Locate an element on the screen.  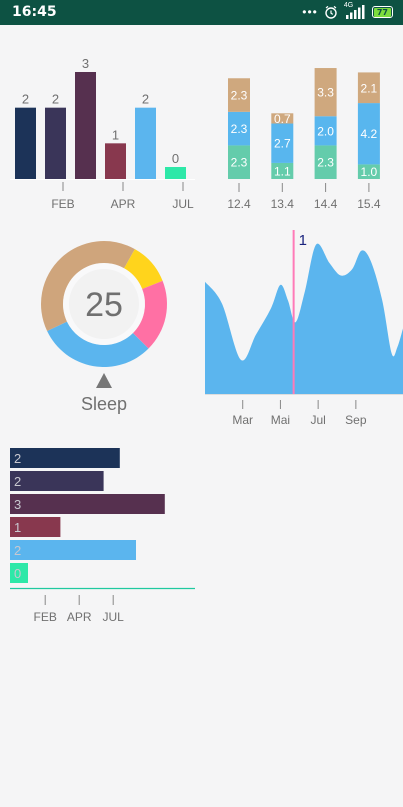
area-chart: 1 Mar Mai Jul Sep is located at coordinates (301, 330).